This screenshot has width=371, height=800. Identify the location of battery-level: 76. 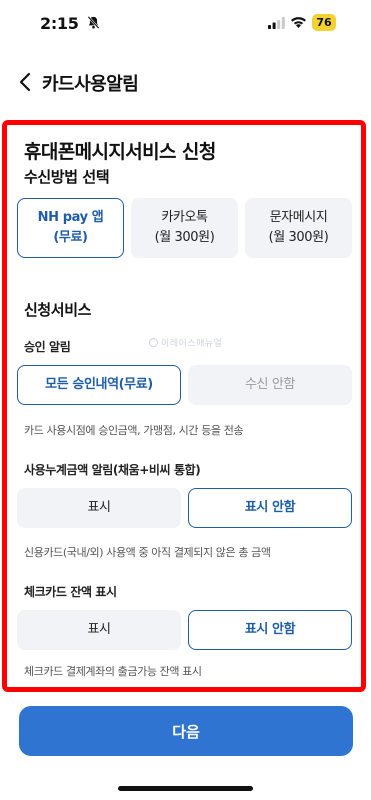
(324, 22).